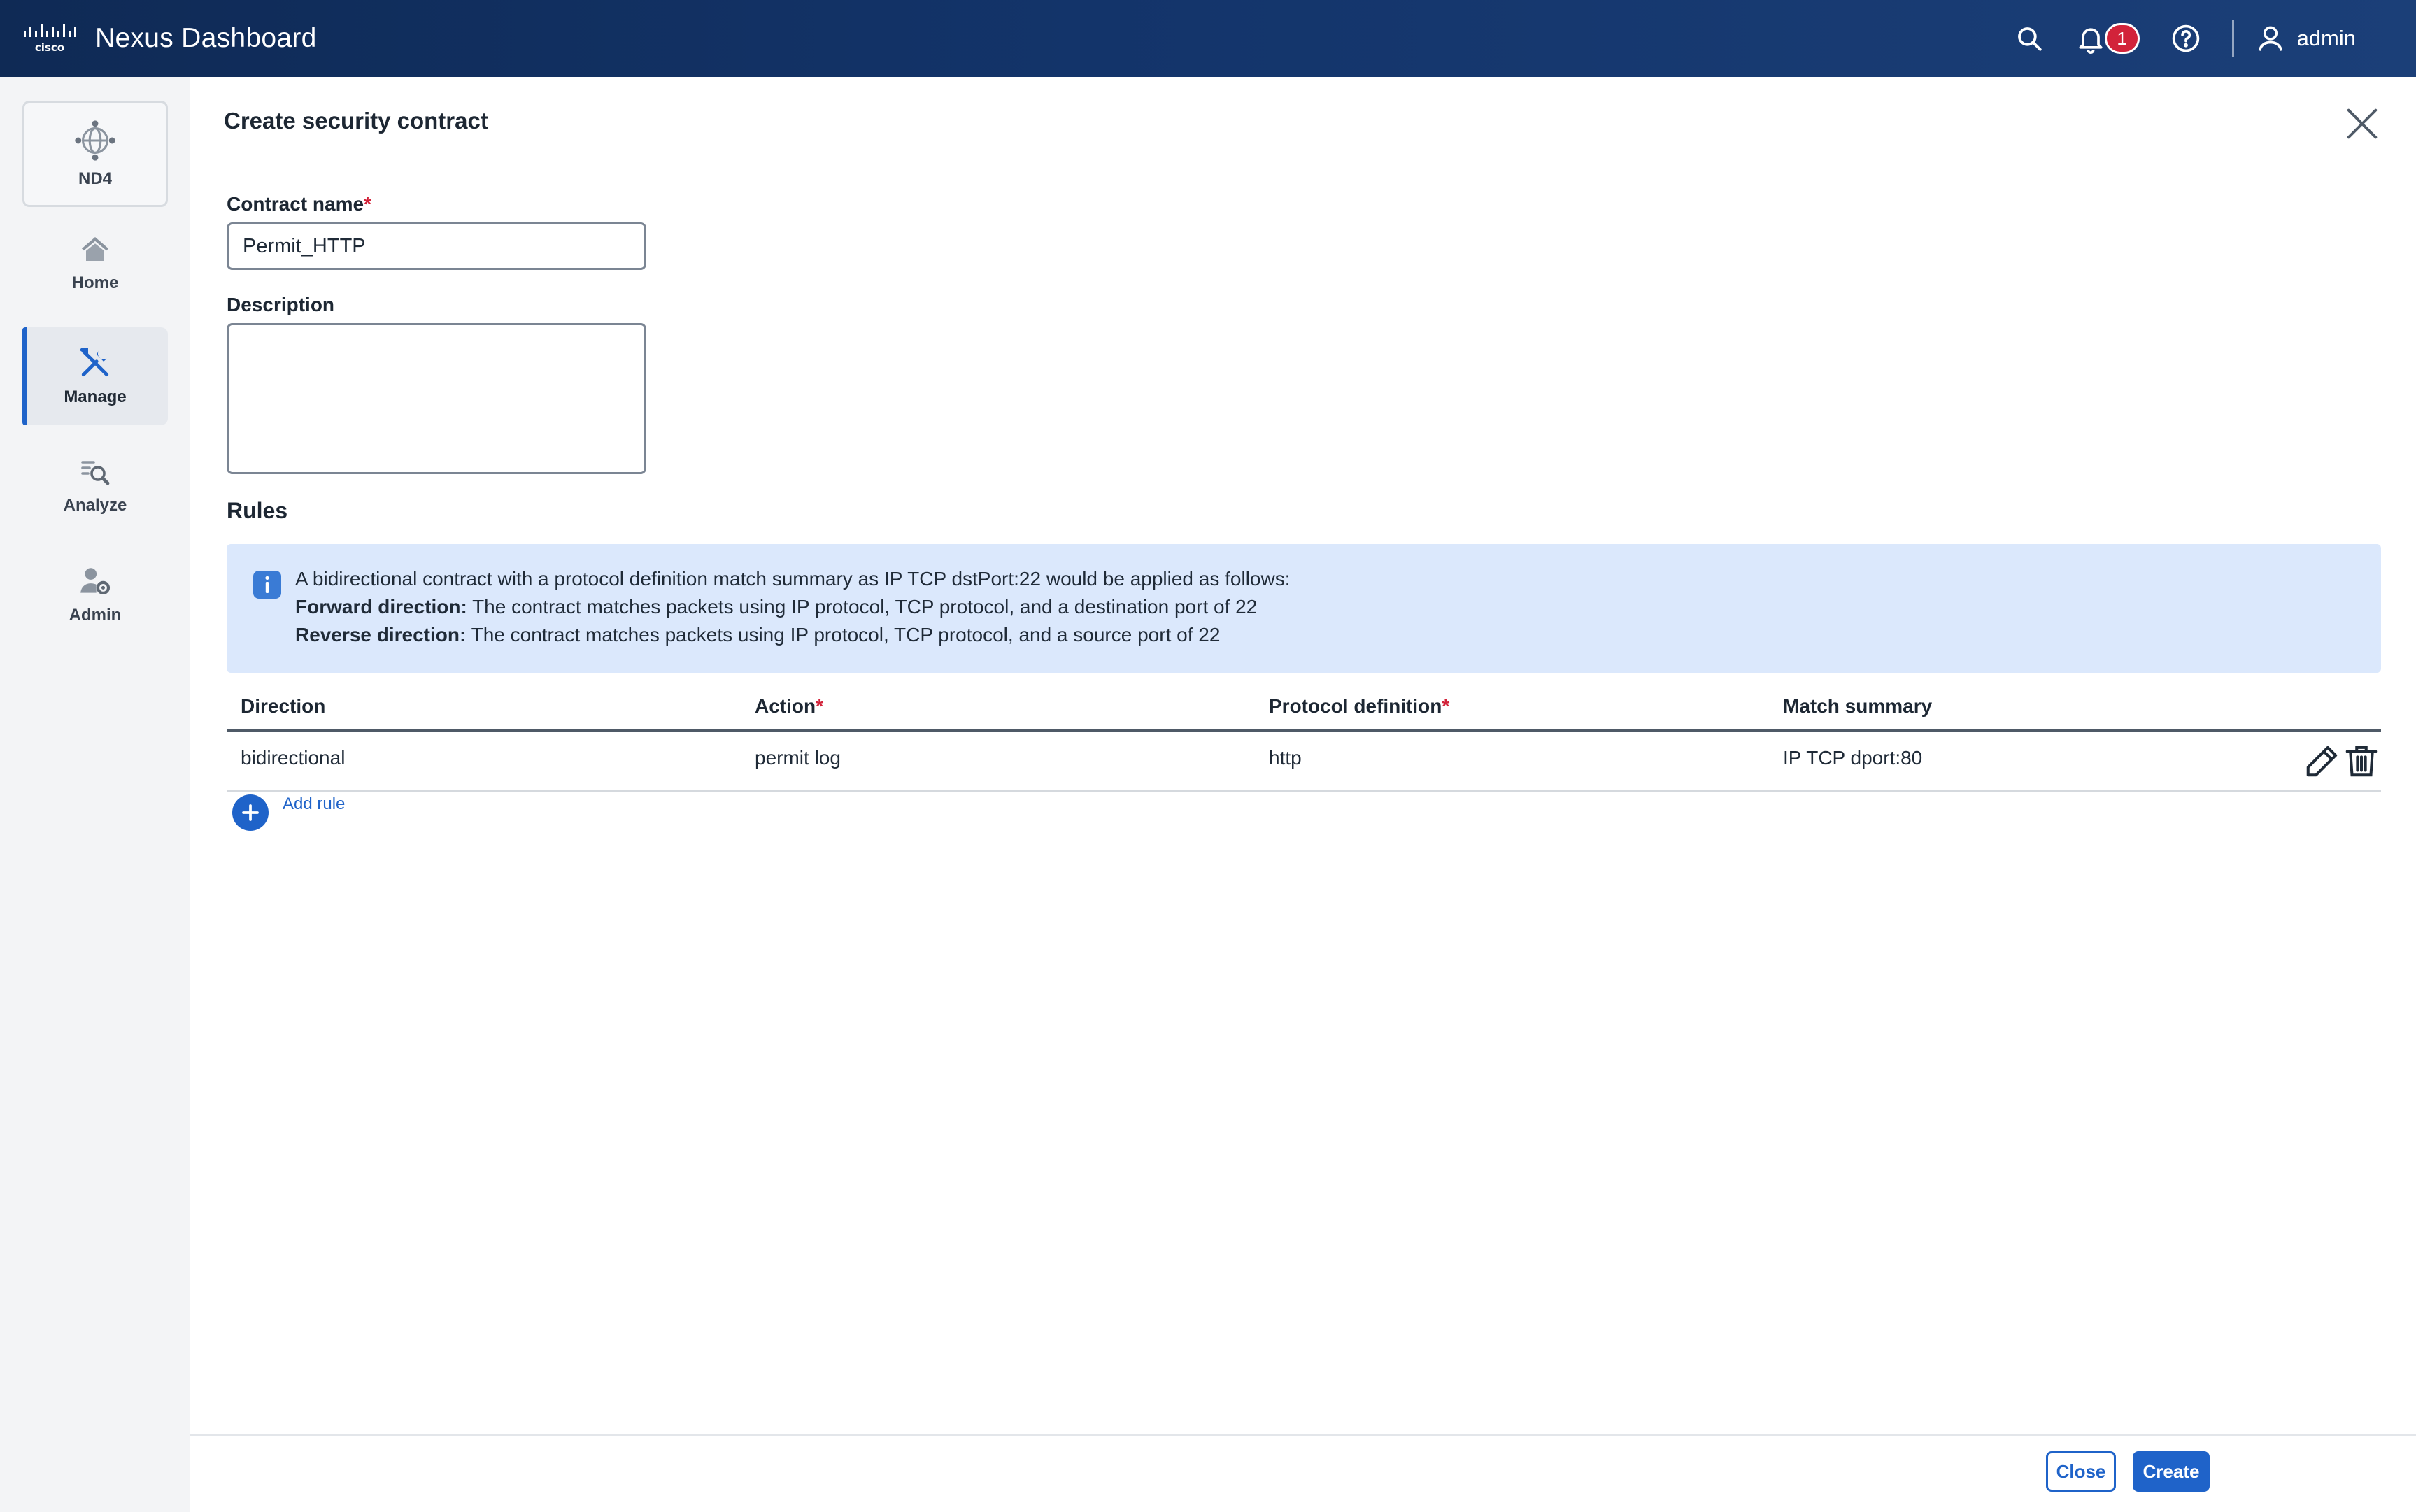  I want to click on user-menu: admin, so click(2305, 38).